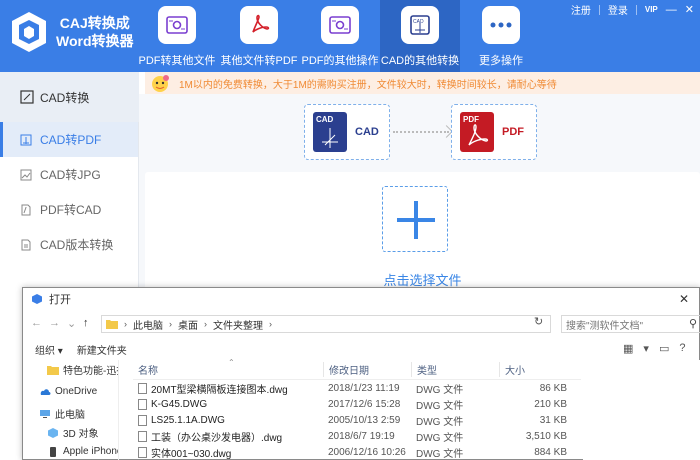 The width and height of the screenshot is (700, 460). What do you see at coordinates (420, 36) in the screenshot?
I see `nav-cad-other: CAD CAD的其他转换` at bounding box center [420, 36].